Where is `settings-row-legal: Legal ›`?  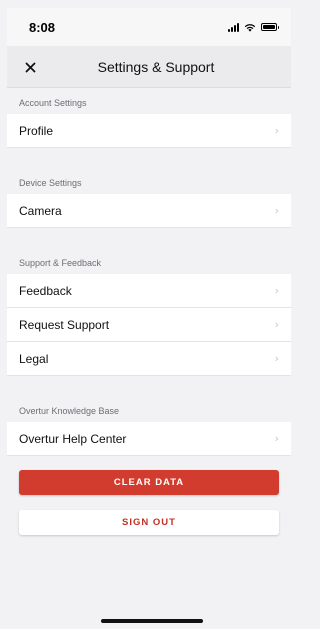 settings-row-legal: Legal › is located at coordinates (149, 359).